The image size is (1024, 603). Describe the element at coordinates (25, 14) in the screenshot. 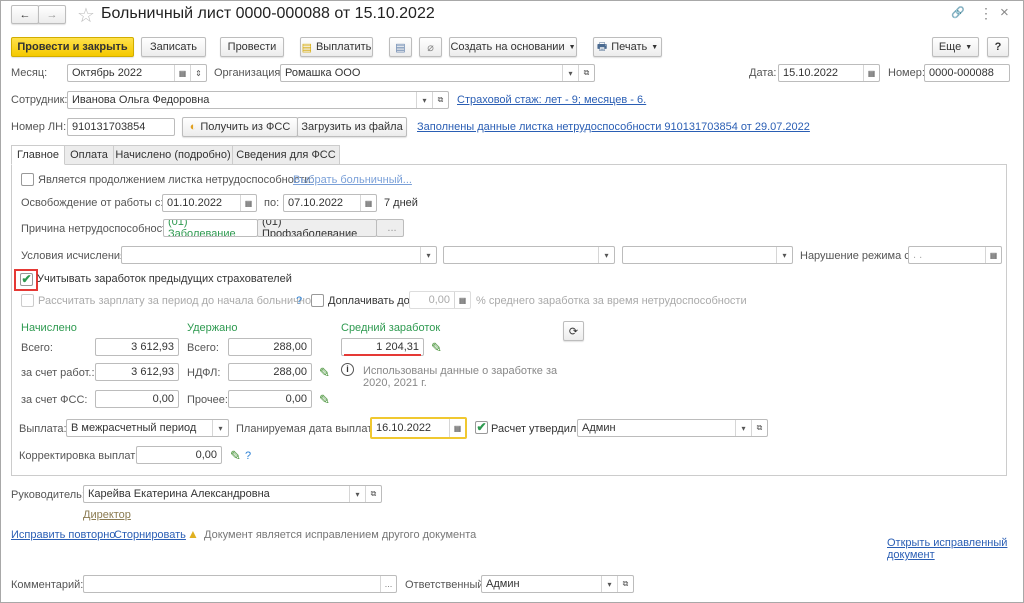

I see `back-button: ←` at that location.